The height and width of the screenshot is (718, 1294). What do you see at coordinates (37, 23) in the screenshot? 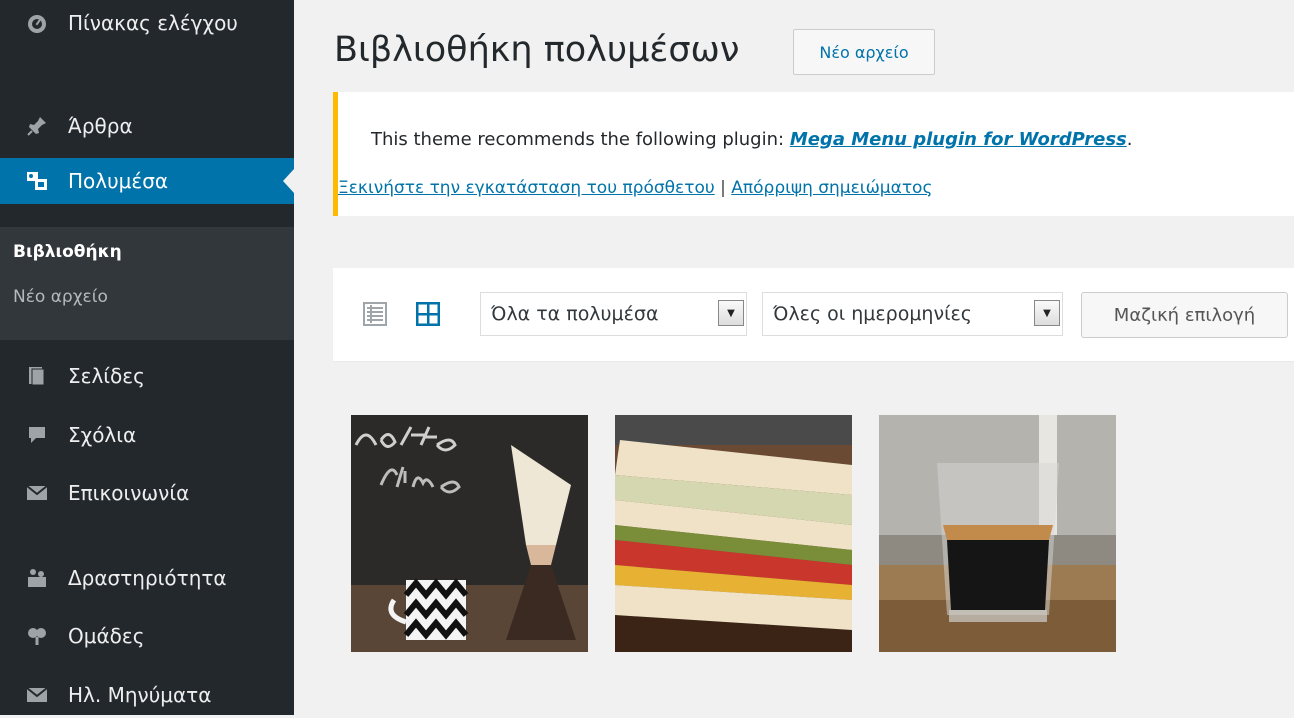
I see `dashboard-icon` at bounding box center [37, 23].